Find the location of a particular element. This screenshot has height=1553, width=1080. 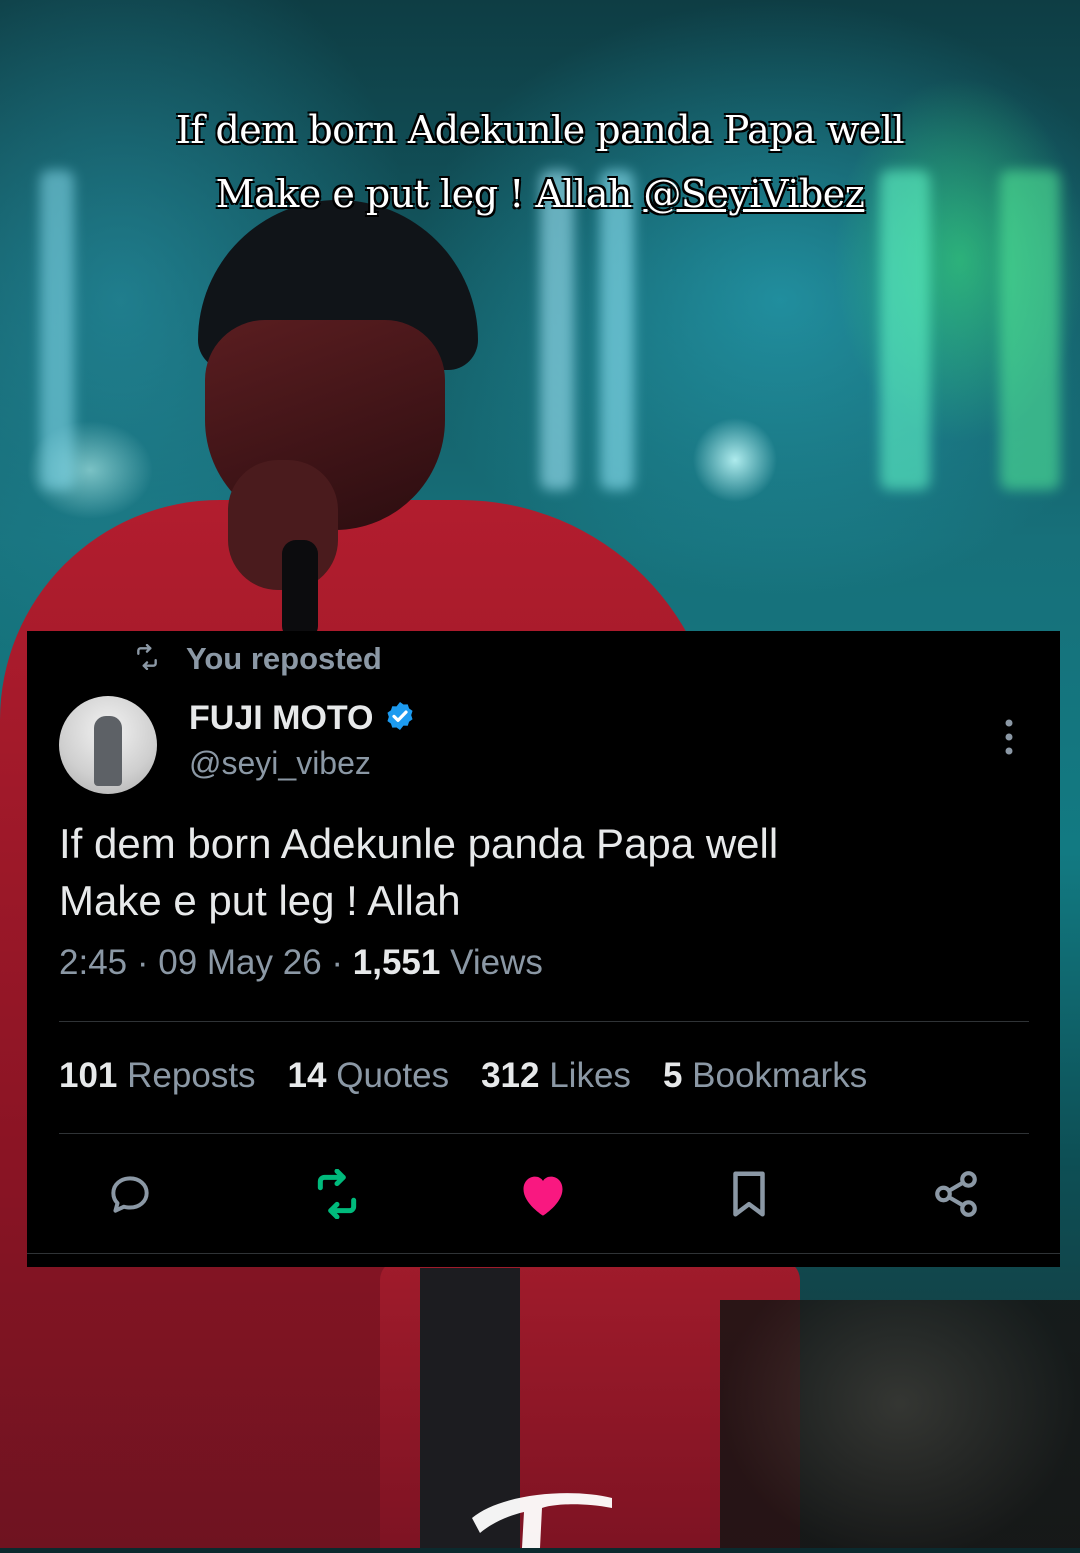

bookmark-button is located at coordinates (749, 1196).